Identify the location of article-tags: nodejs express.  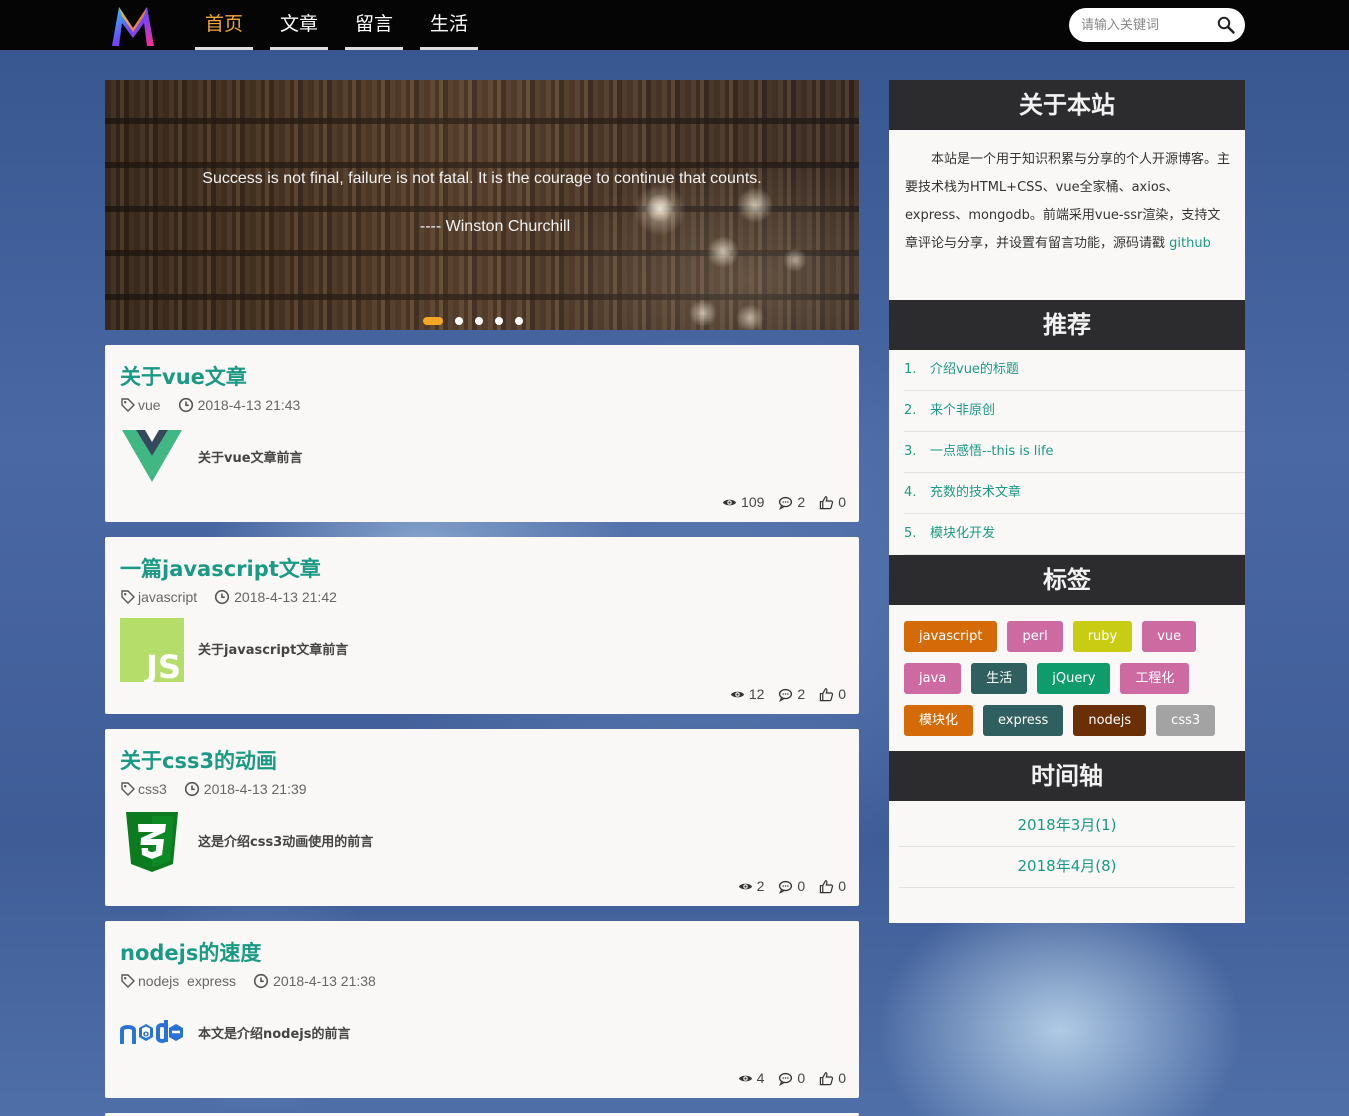
(187, 981).